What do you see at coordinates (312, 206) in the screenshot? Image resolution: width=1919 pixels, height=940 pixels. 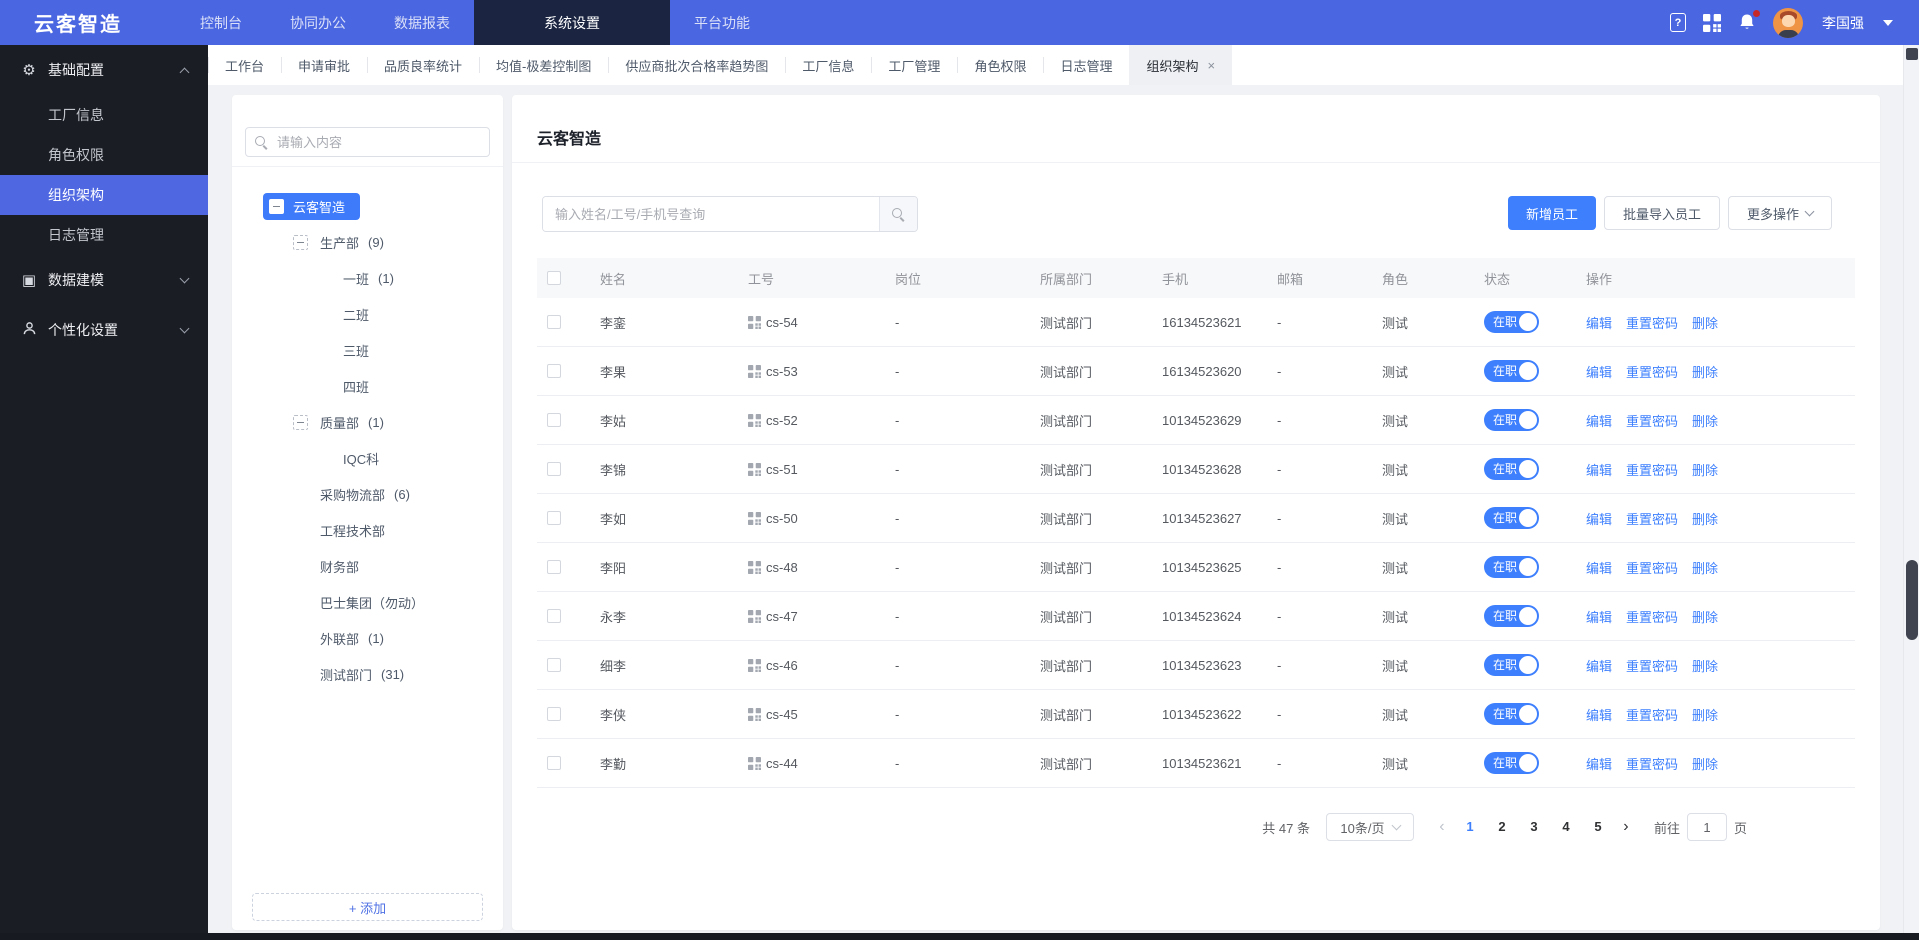 I see `tree-node-selected: 云客智造` at bounding box center [312, 206].